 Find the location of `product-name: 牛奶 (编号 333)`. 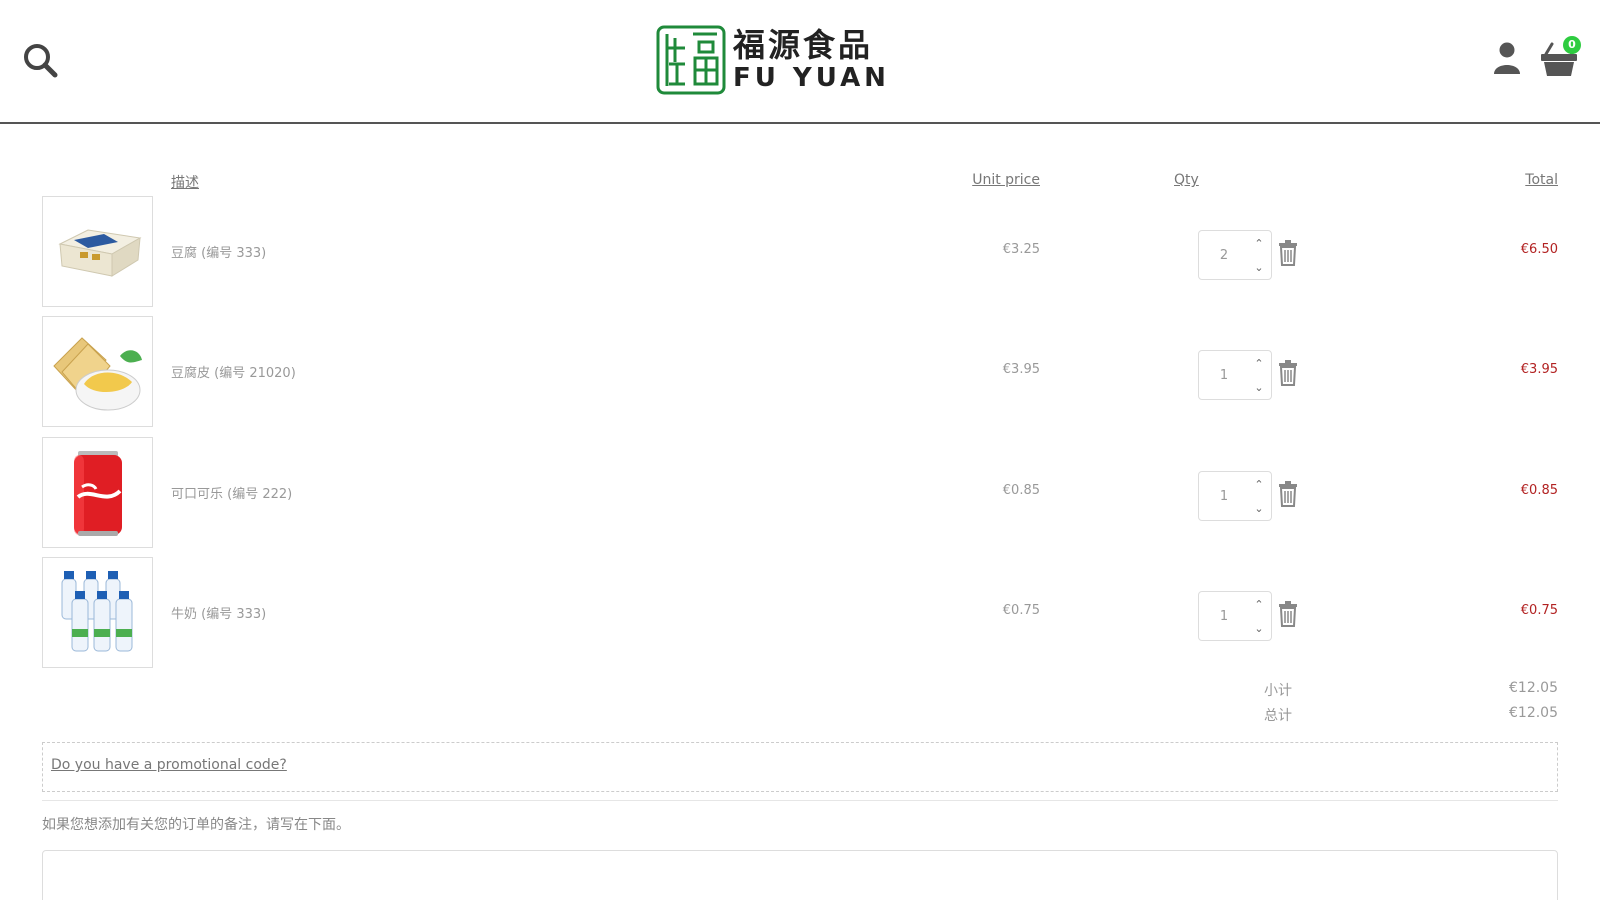

product-name: 牛奶 (编号 333) is located at coordinates (218, 612).